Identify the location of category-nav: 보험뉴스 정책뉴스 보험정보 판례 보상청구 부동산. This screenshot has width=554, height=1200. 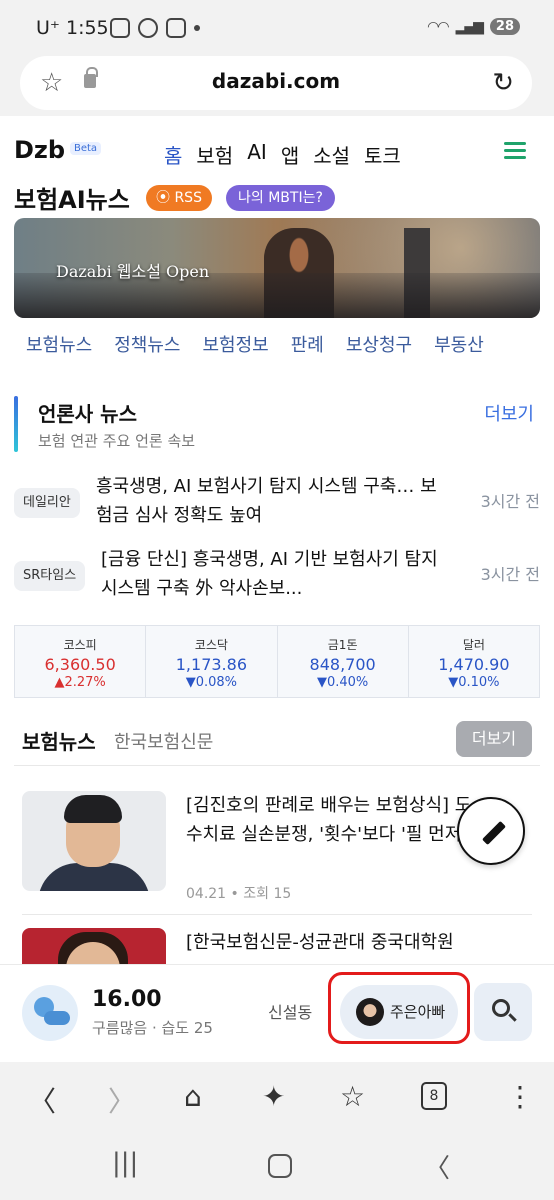
(255, 344).